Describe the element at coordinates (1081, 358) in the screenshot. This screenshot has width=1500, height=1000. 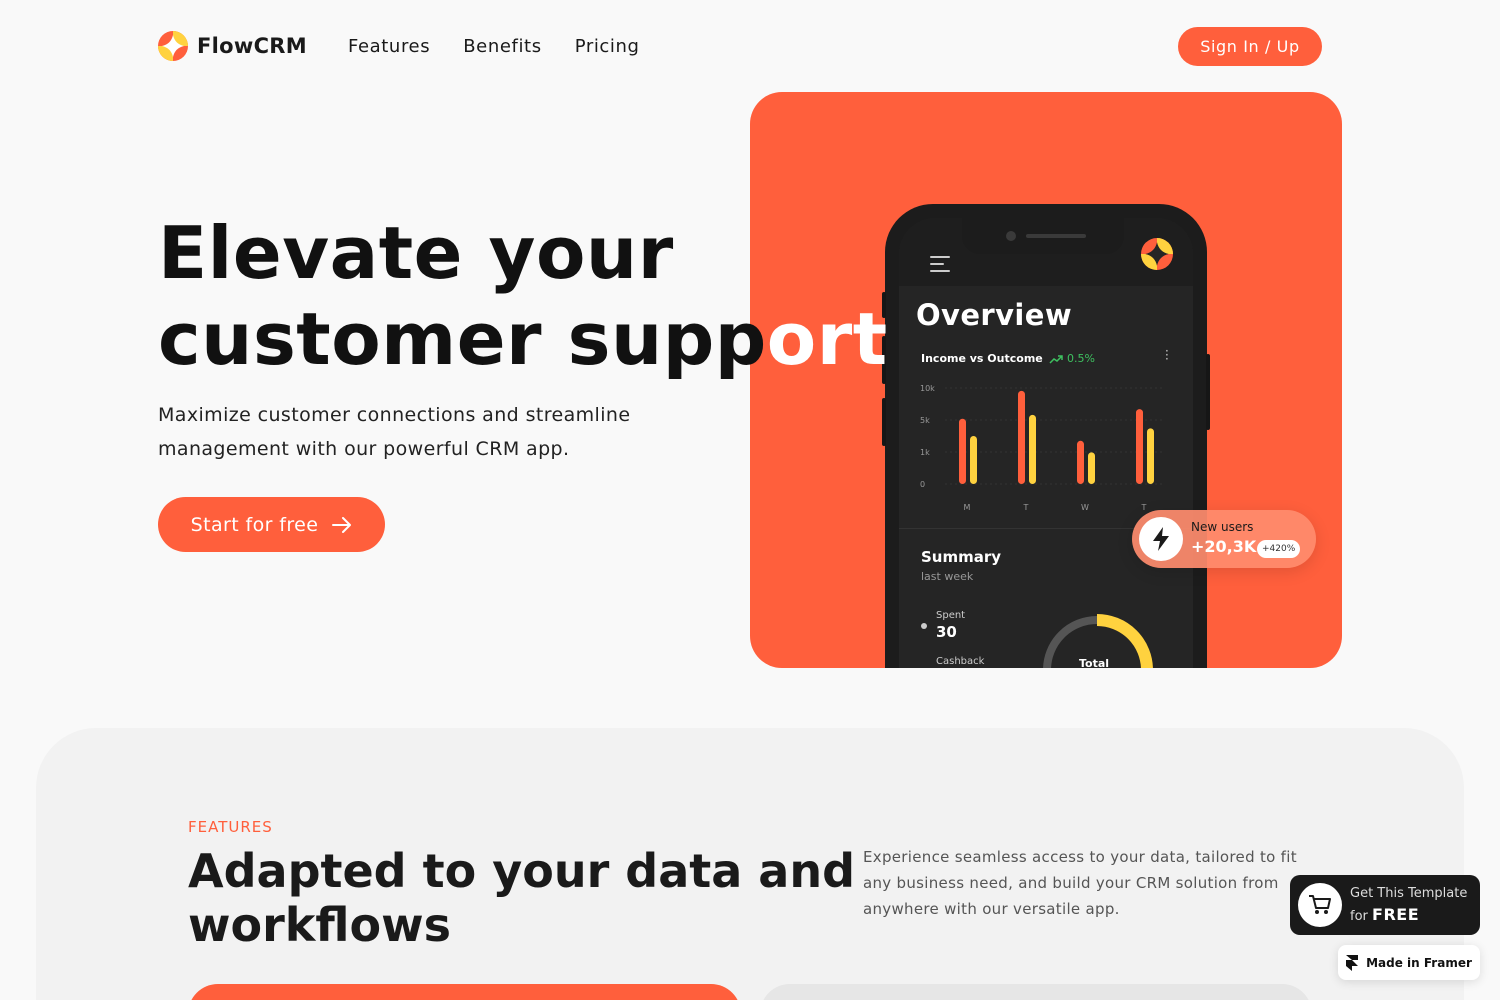
I see `income-change-value: 0.5%` at that location.